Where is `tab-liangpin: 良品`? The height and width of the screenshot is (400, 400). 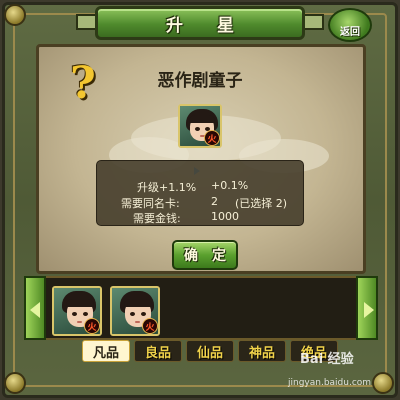 tab-liangpin: 良品 is located at coordinates (158, 351).